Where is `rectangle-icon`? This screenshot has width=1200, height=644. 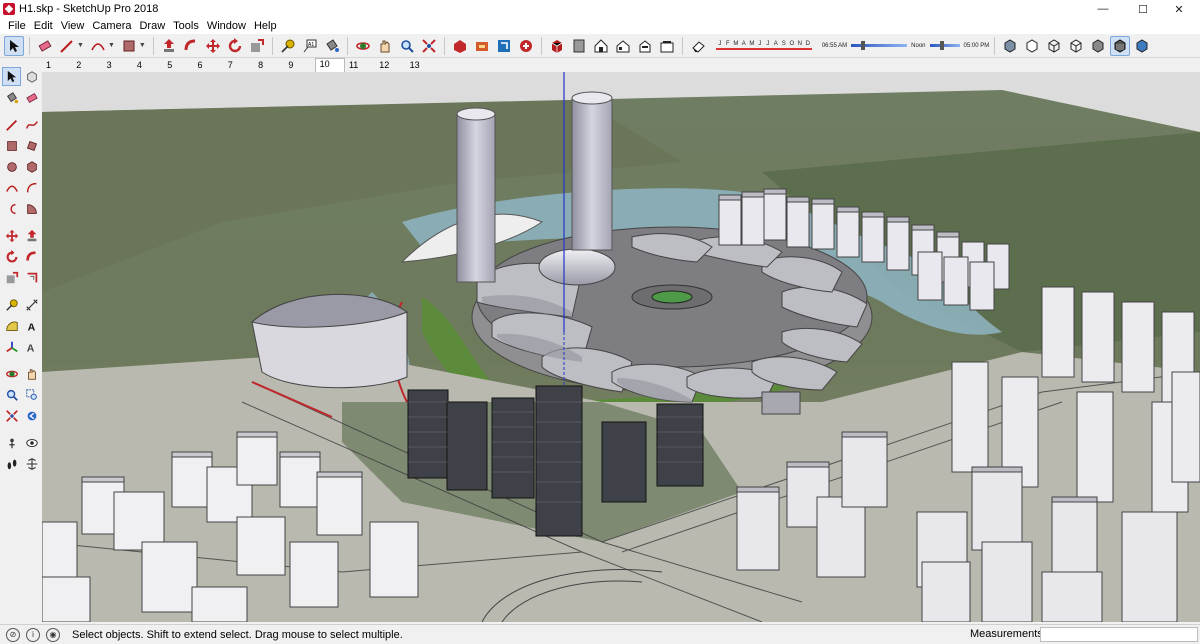 rectangle-icon is located at coordinates (11, 145).